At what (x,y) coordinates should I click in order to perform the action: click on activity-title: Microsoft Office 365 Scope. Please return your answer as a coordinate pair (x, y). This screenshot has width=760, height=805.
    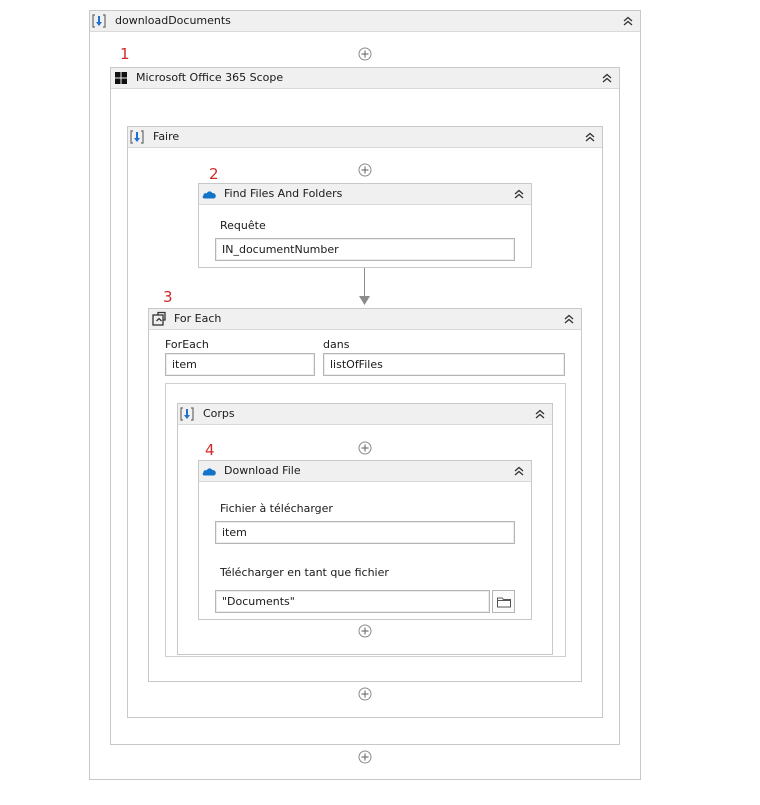
    Looking at the image, I should click on (210, 77).